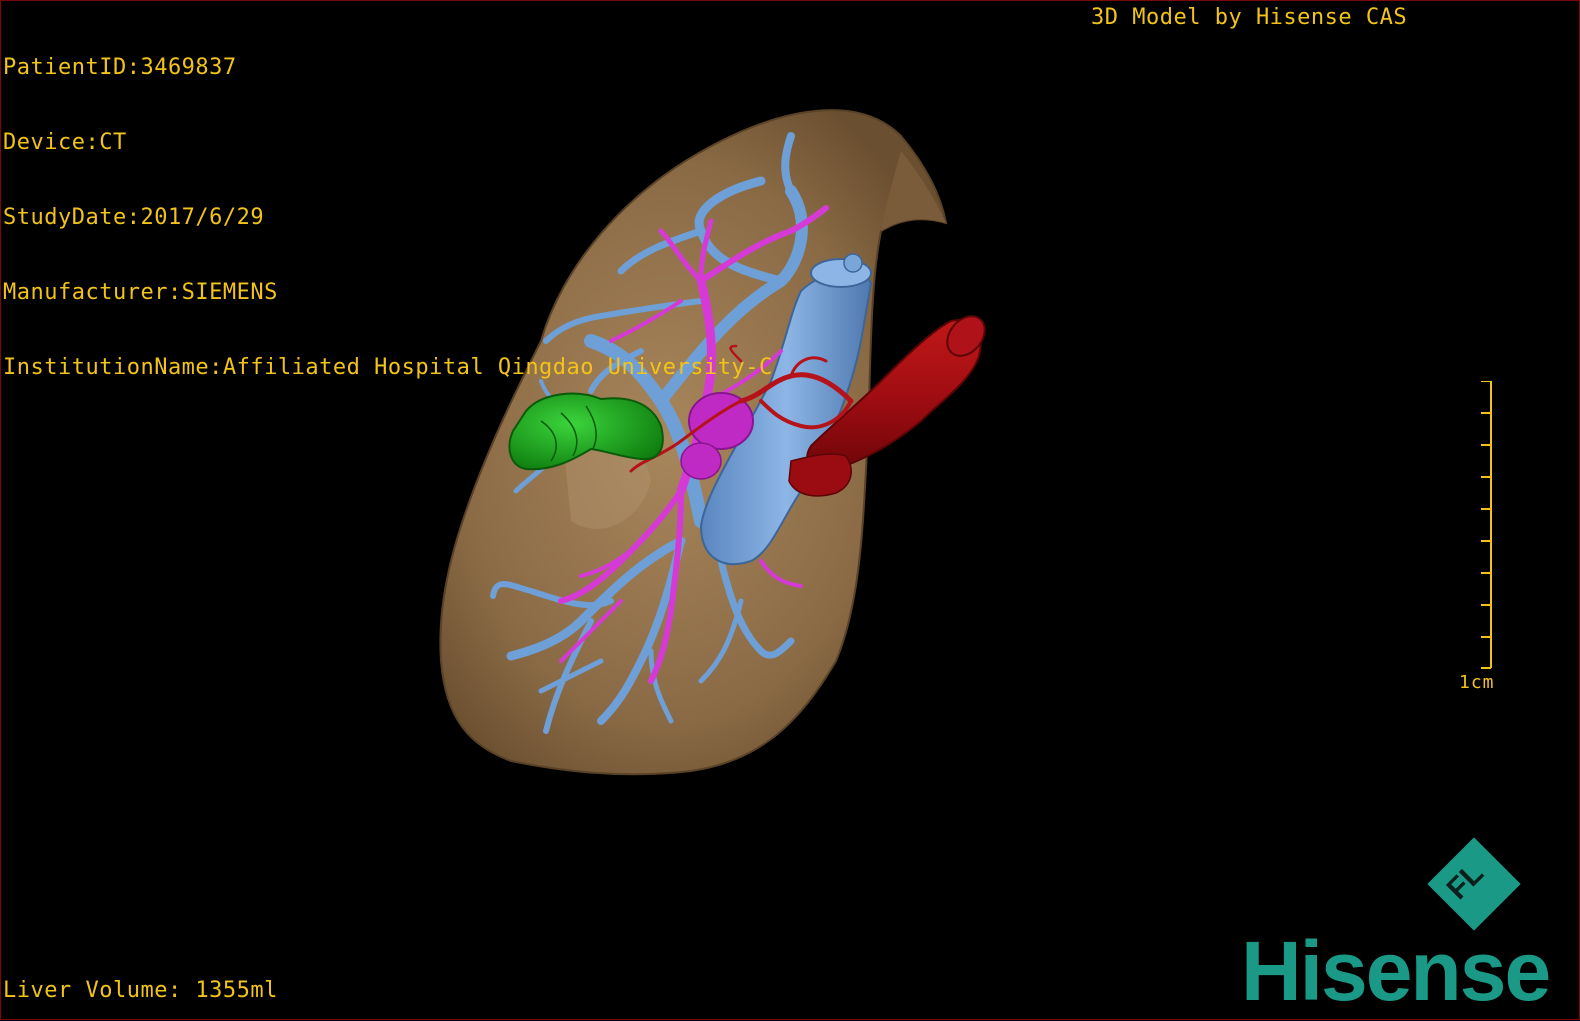 The height and width of the screenshot is (1021, 1580). I want to click on scale-label: 1cm, so click(1477, 682).